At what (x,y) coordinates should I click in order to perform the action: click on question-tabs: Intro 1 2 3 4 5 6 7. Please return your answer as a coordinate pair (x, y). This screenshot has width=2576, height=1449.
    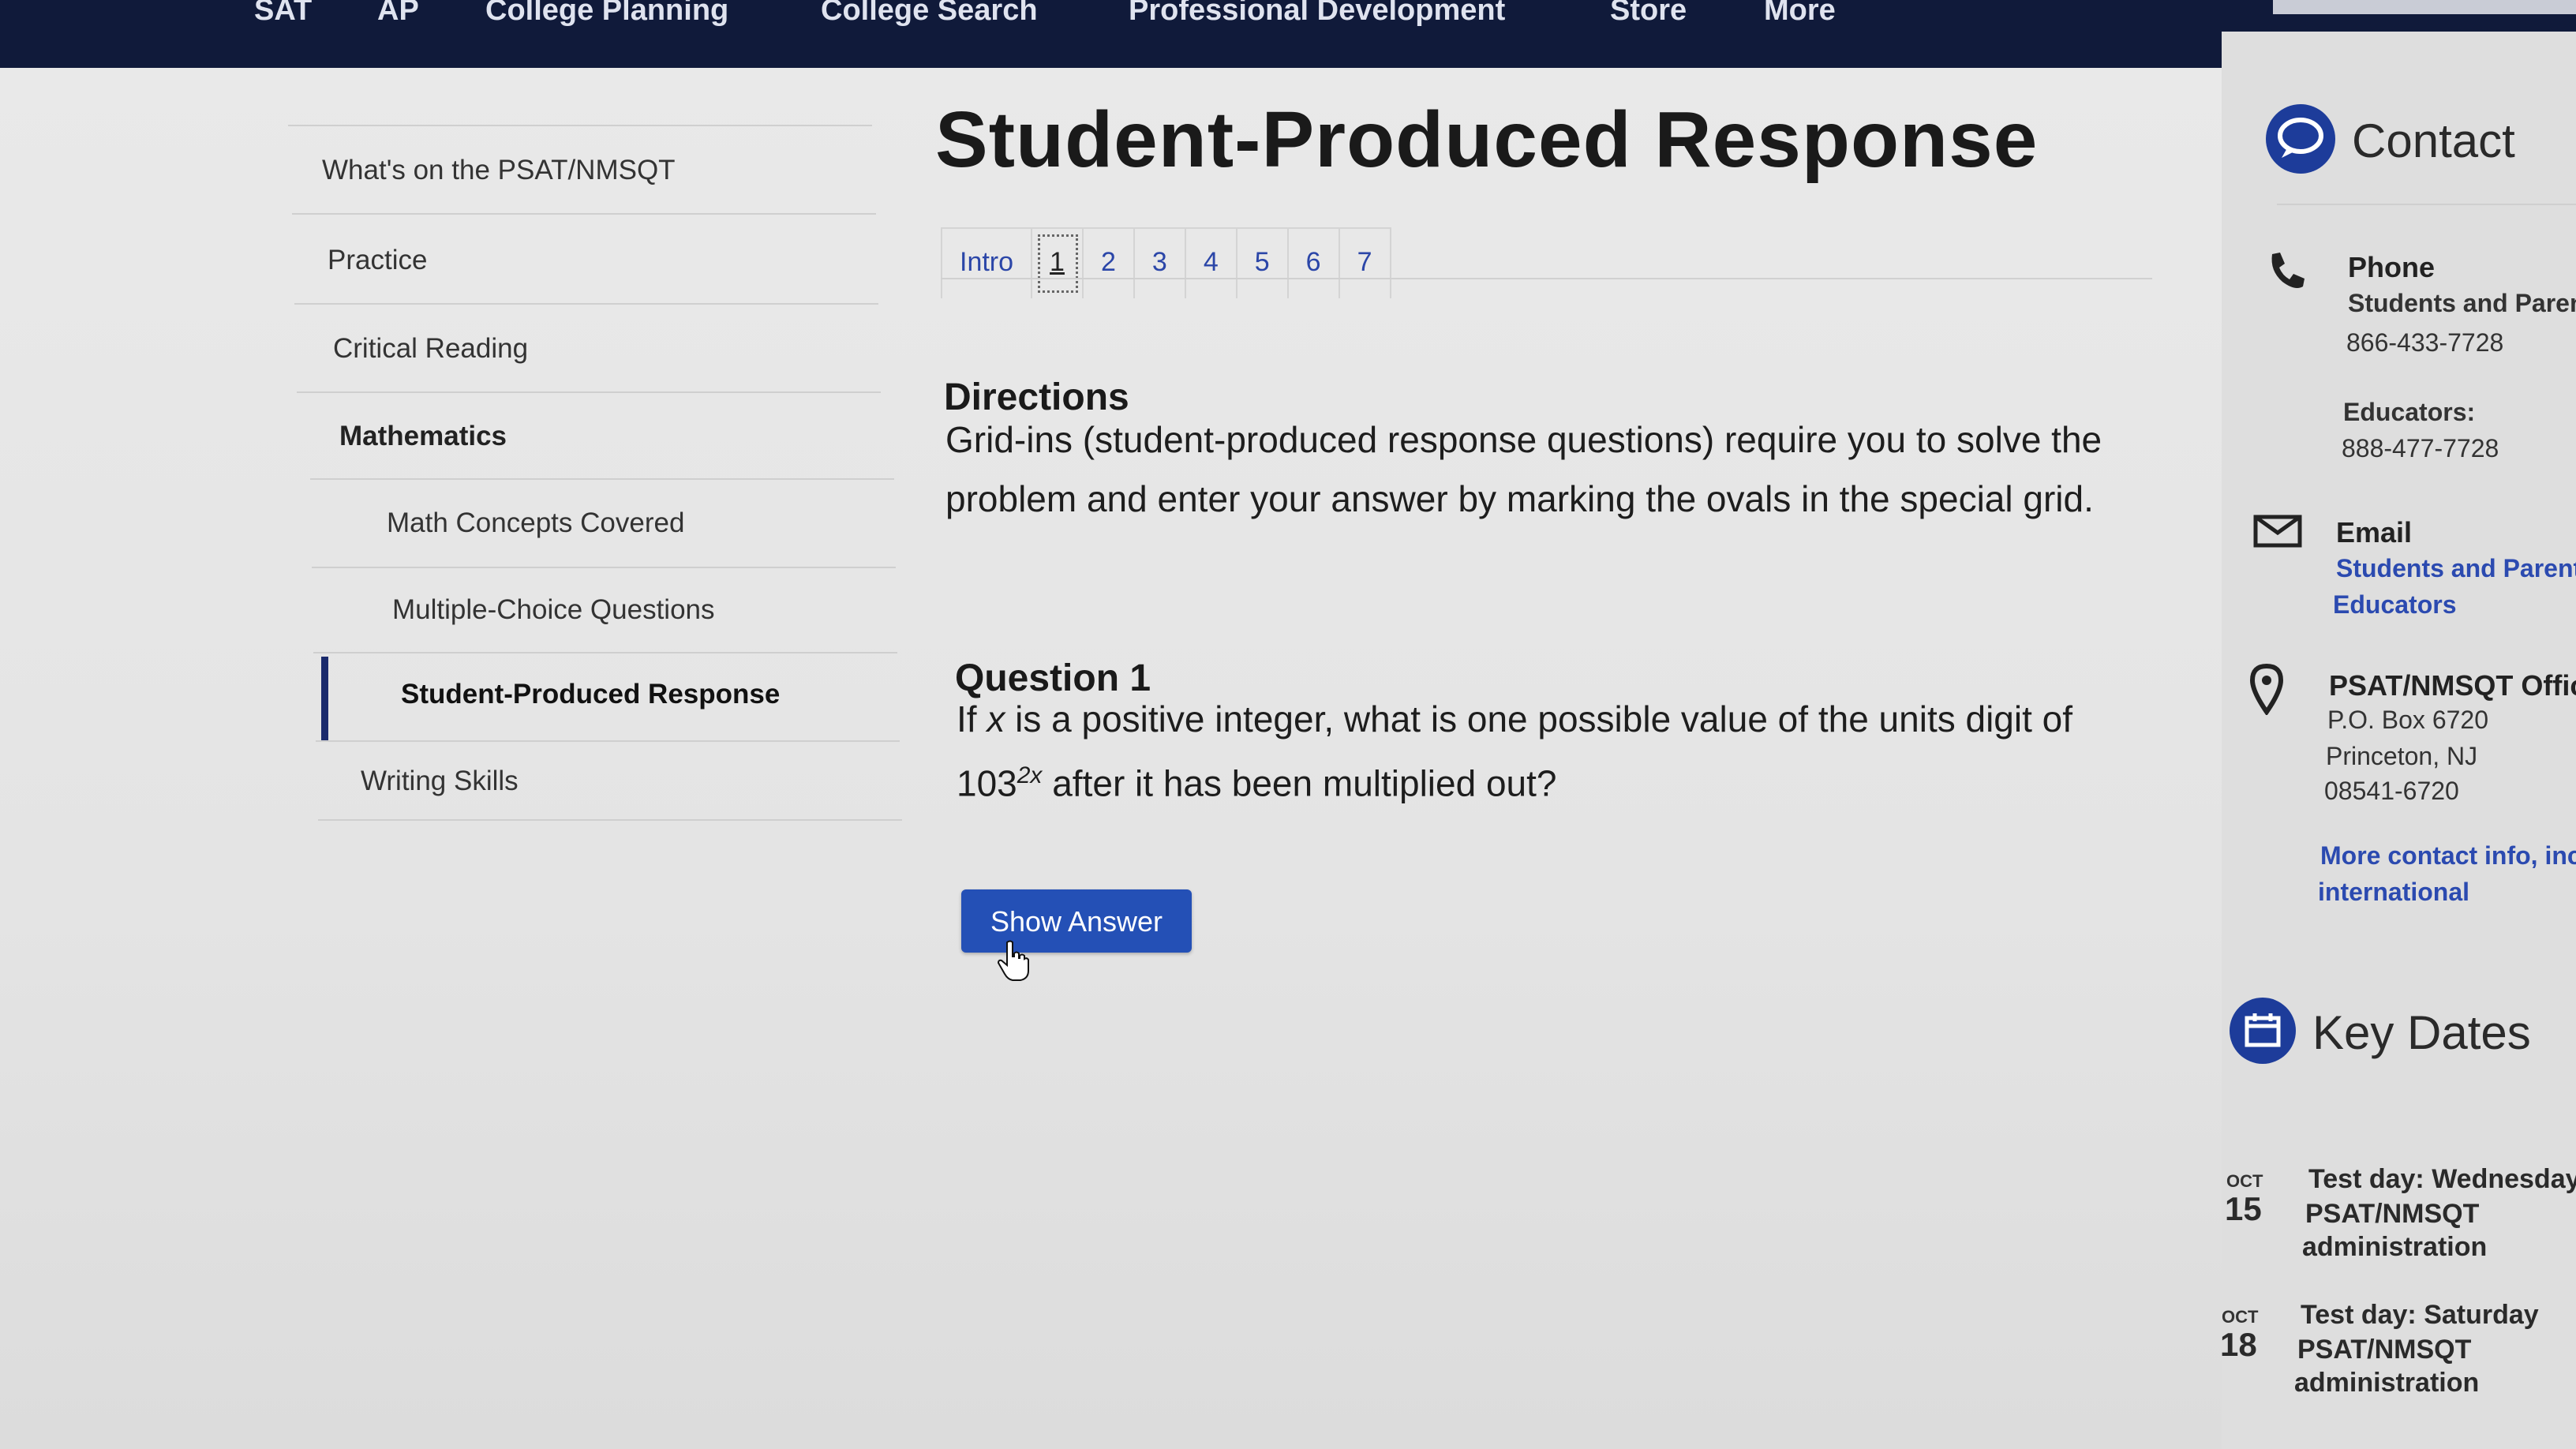
    Looking at the image, I should click on (1166, 262).